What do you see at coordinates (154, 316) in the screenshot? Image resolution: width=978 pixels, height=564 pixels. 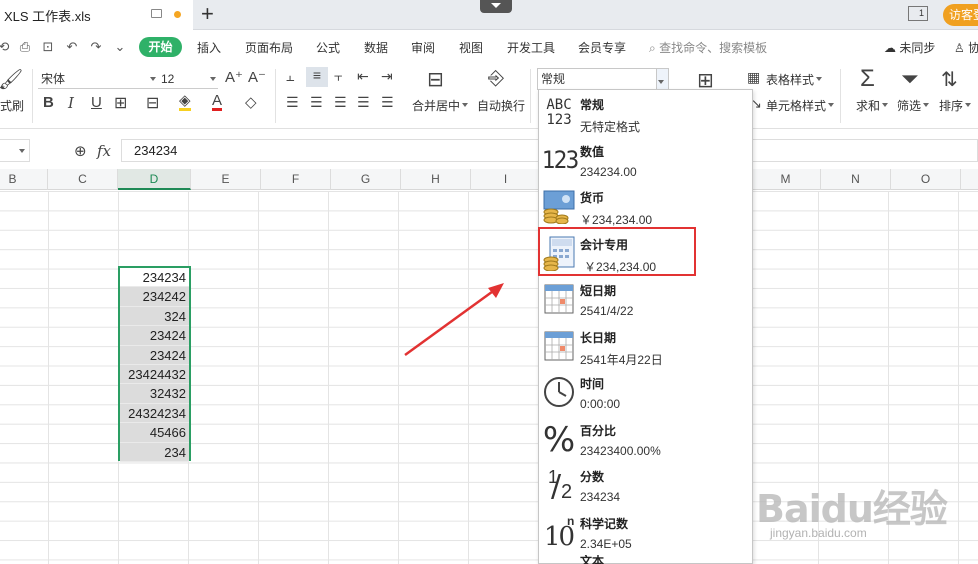 I see `cell-d-3: 324` at bounding box center [154, 316].